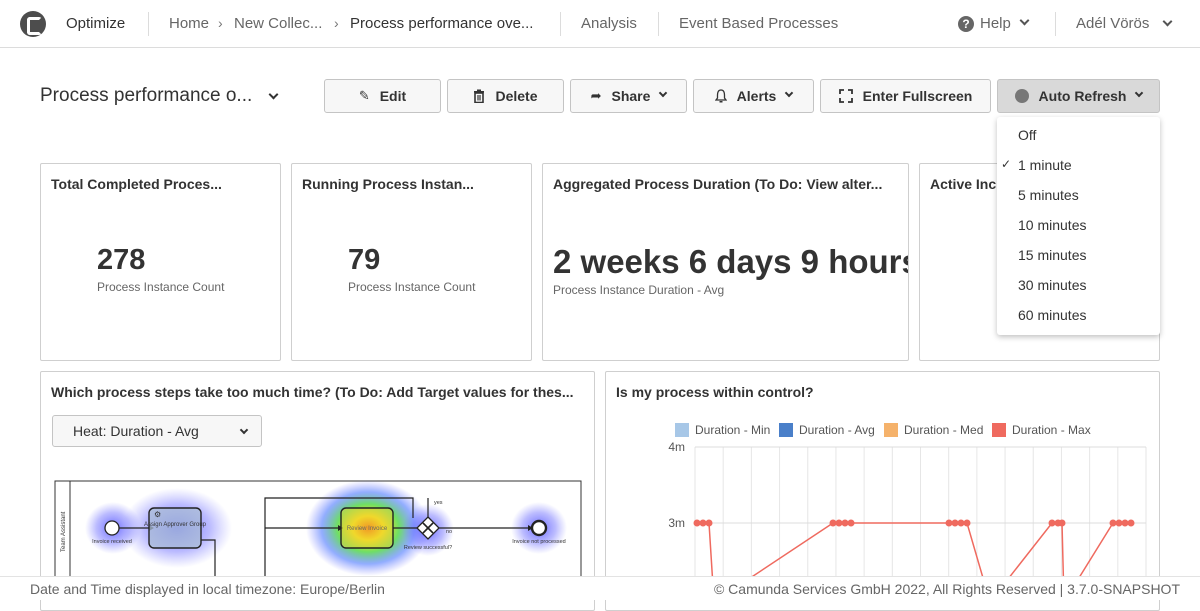 The height and width of the screenshot is (611, 1200). Describe the element at coordinates (367, 529) in the screenshot. I see `task-label: Review Invoice` at that location.